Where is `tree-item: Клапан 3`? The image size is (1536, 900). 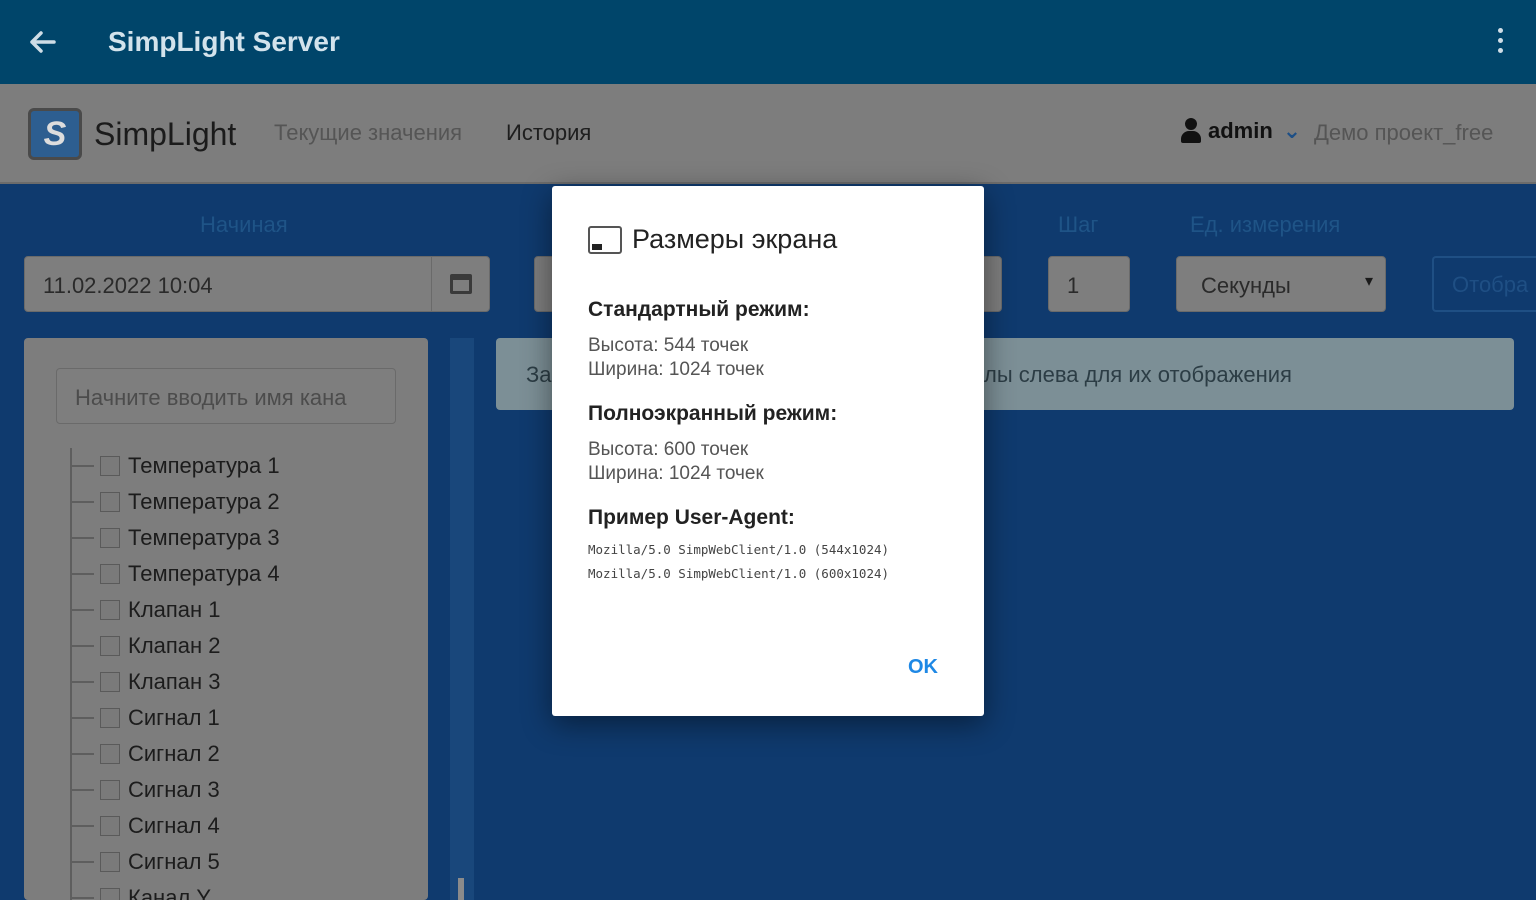
tree-item: Клапан 3 is located at coordinates (240, 682).